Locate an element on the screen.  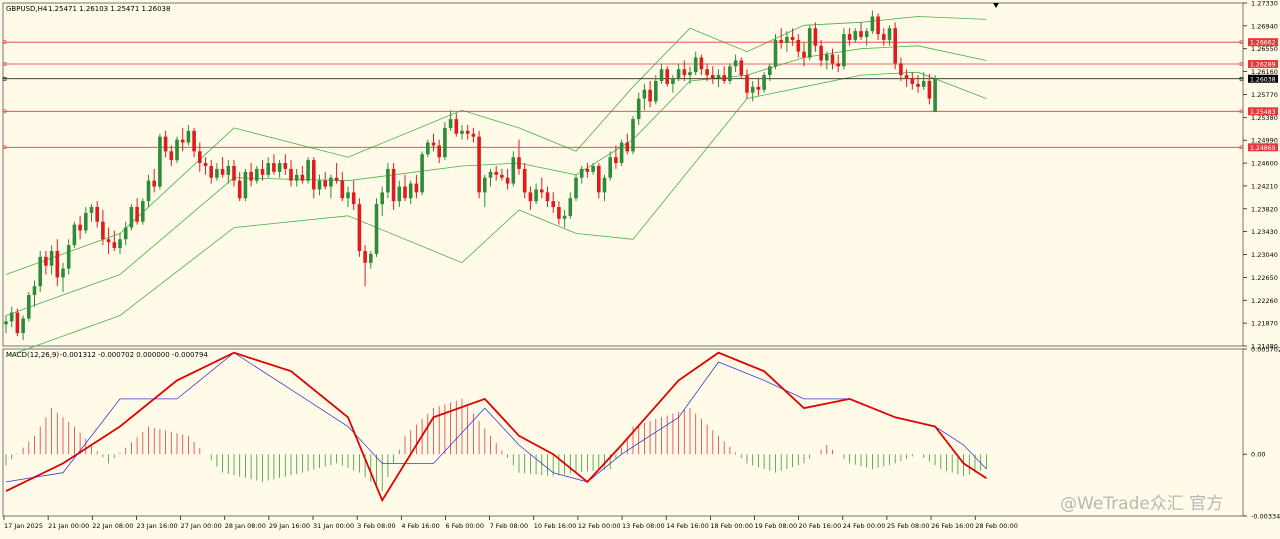
price-tick-label: 1.25380 is located at coordinates (1264, 118).